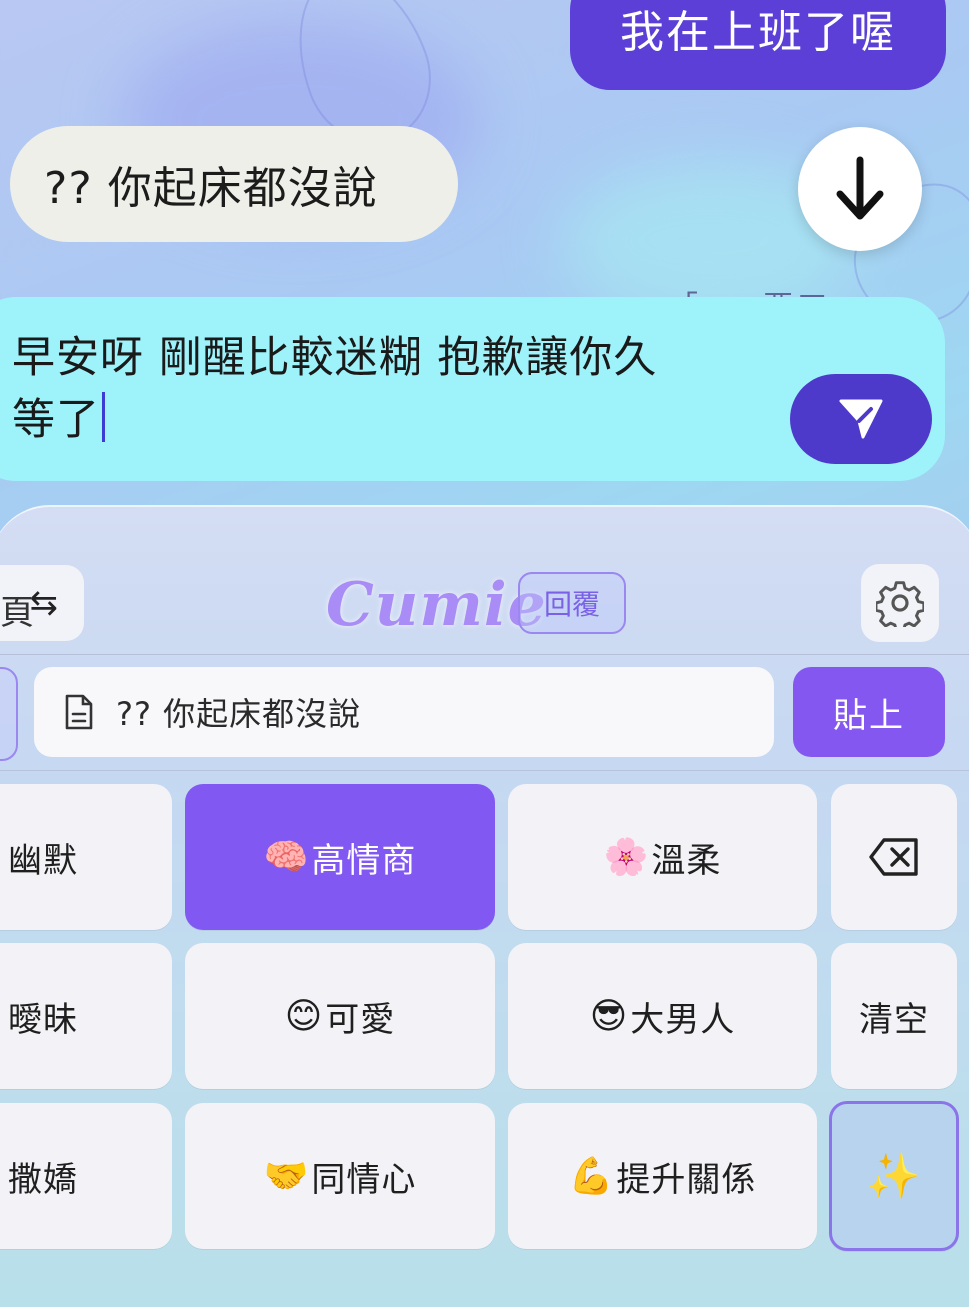 This screenshot has width=969, height=1307. Describe the element at coordinates (894, 1019) in the screenshot. I see `clear-key-label: 清空` at that location.